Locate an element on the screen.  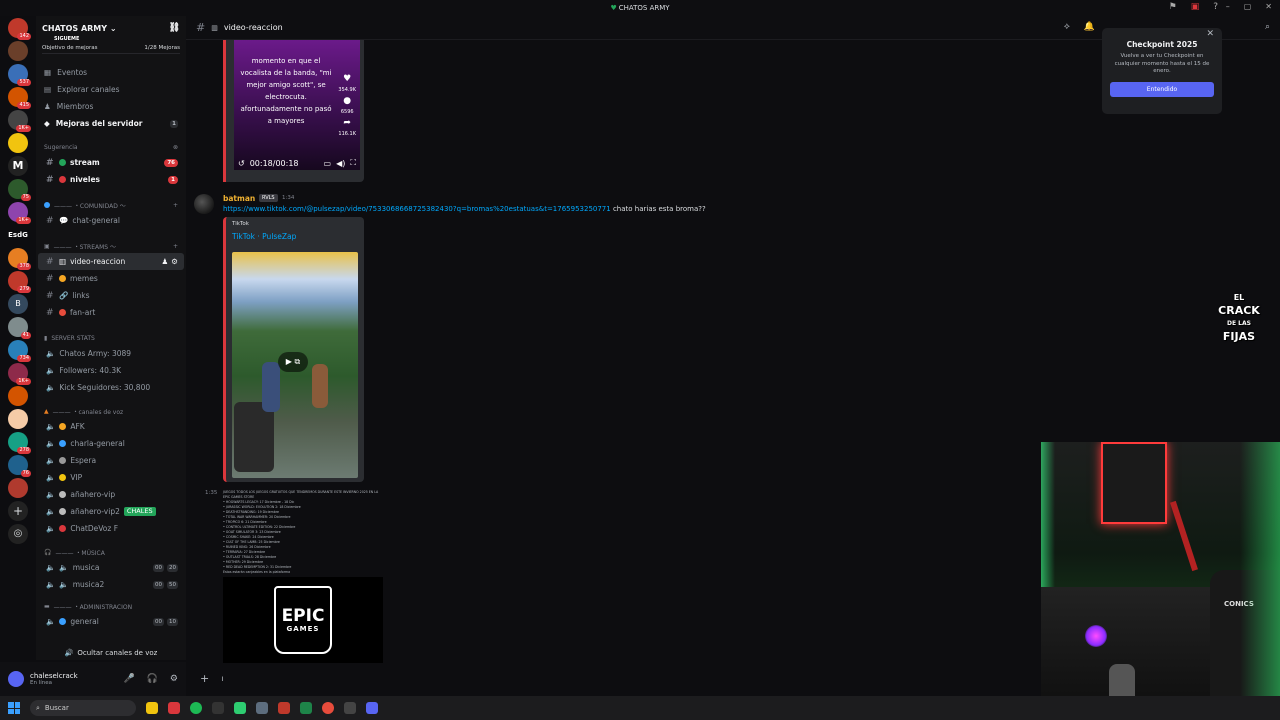
minimize-button: – is located at coordinates (1228, 6).